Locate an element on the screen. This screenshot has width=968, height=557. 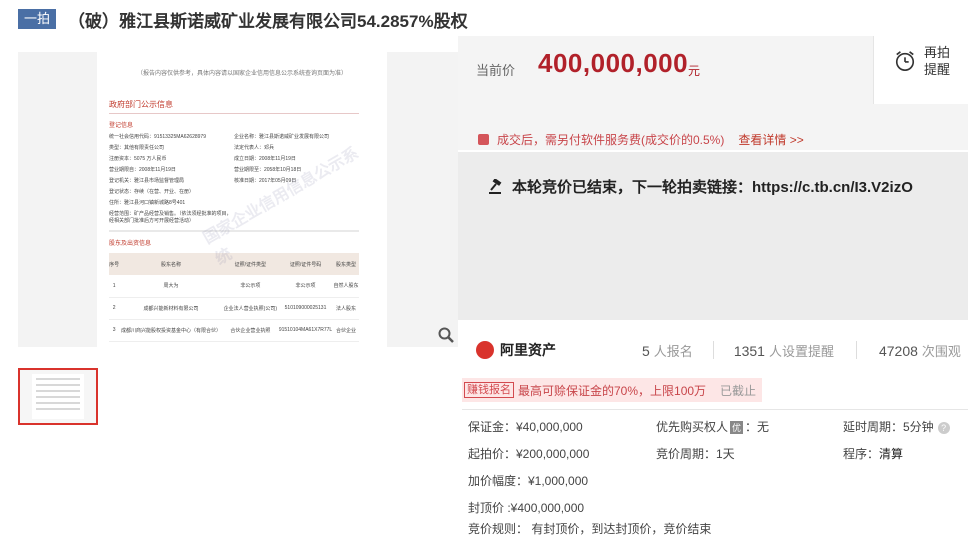
signup-count-value: 5 is located at coordinates (646, 350).